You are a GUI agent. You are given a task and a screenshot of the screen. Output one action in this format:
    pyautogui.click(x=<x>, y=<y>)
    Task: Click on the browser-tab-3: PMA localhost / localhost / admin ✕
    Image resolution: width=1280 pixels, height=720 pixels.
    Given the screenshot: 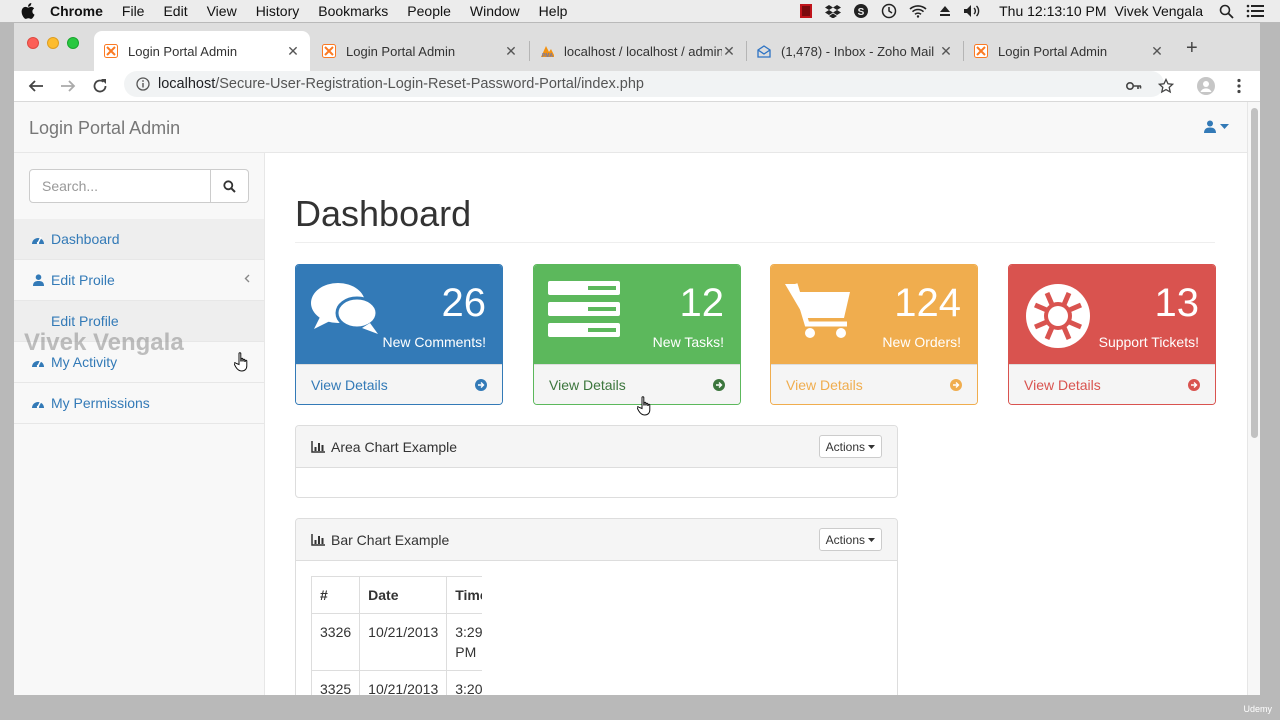 What is the action you would take?
    pyautogui.click(x=638, y=51)
    